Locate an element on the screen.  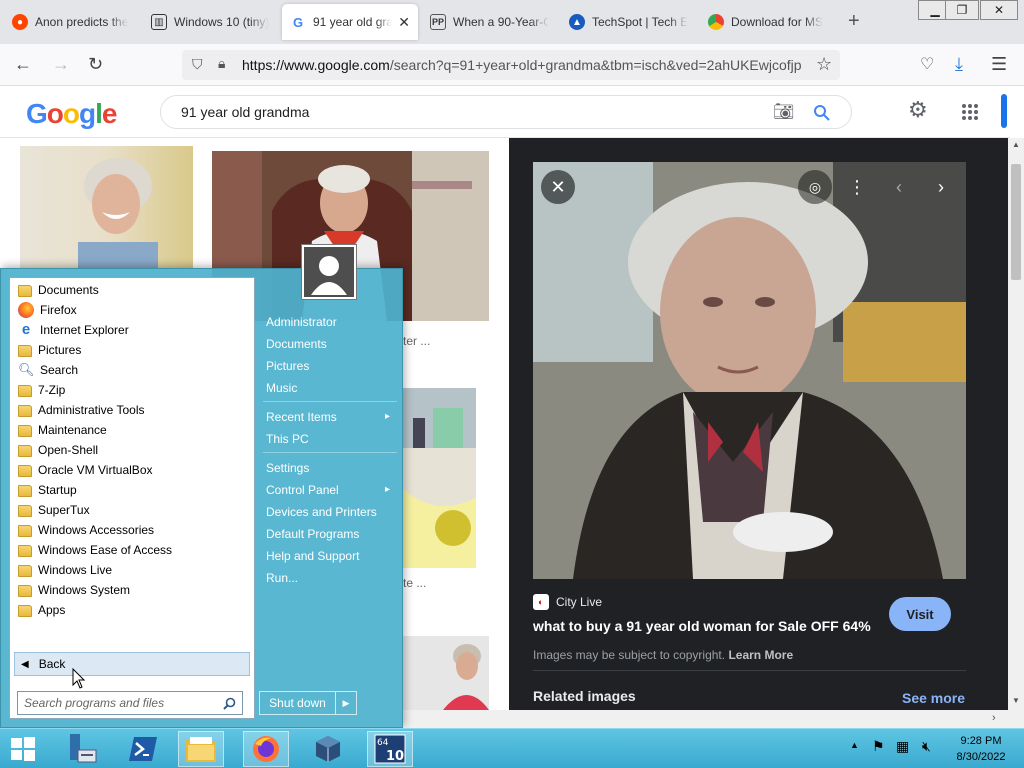
firefox-icon is located at coordinates (266, 749).